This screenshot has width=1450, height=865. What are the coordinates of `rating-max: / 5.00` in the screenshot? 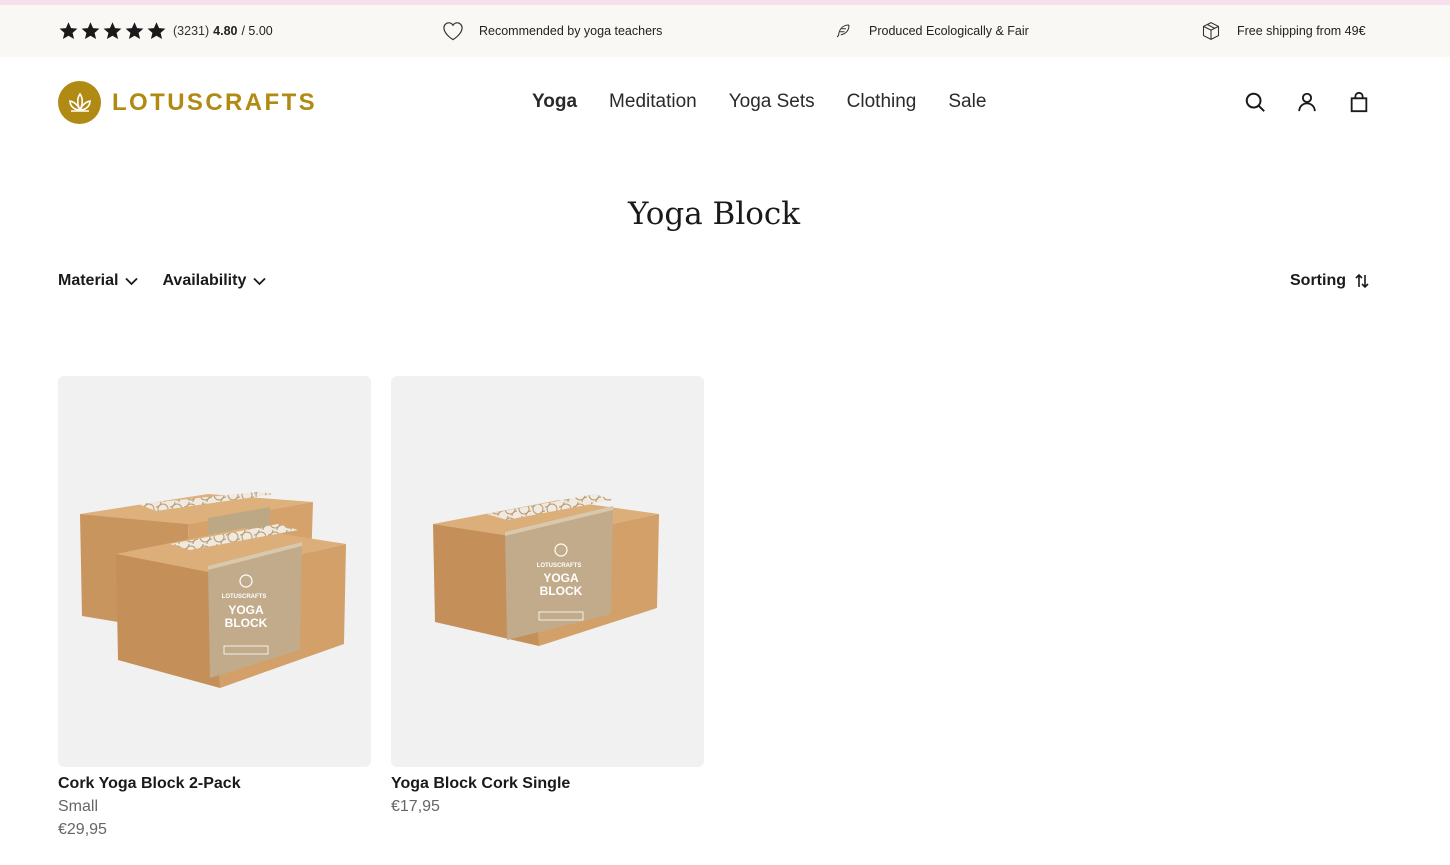 It's located at (257, 31).